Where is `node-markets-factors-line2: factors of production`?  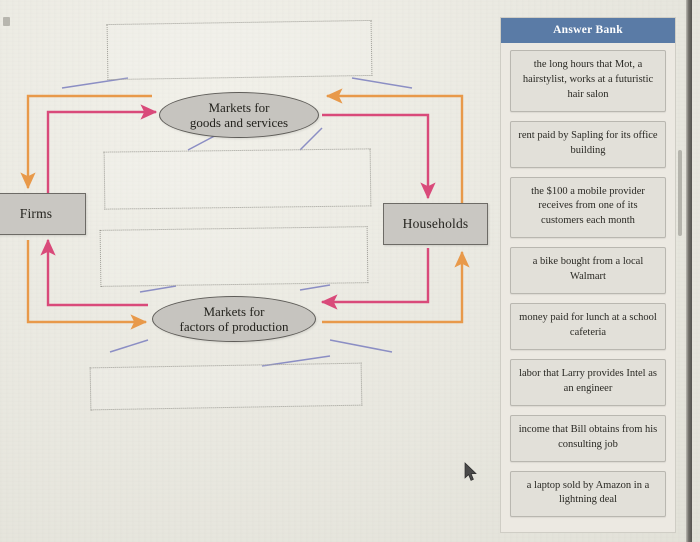
node-markets-factors-line2: factors of production is located at coordinates (234, 326).